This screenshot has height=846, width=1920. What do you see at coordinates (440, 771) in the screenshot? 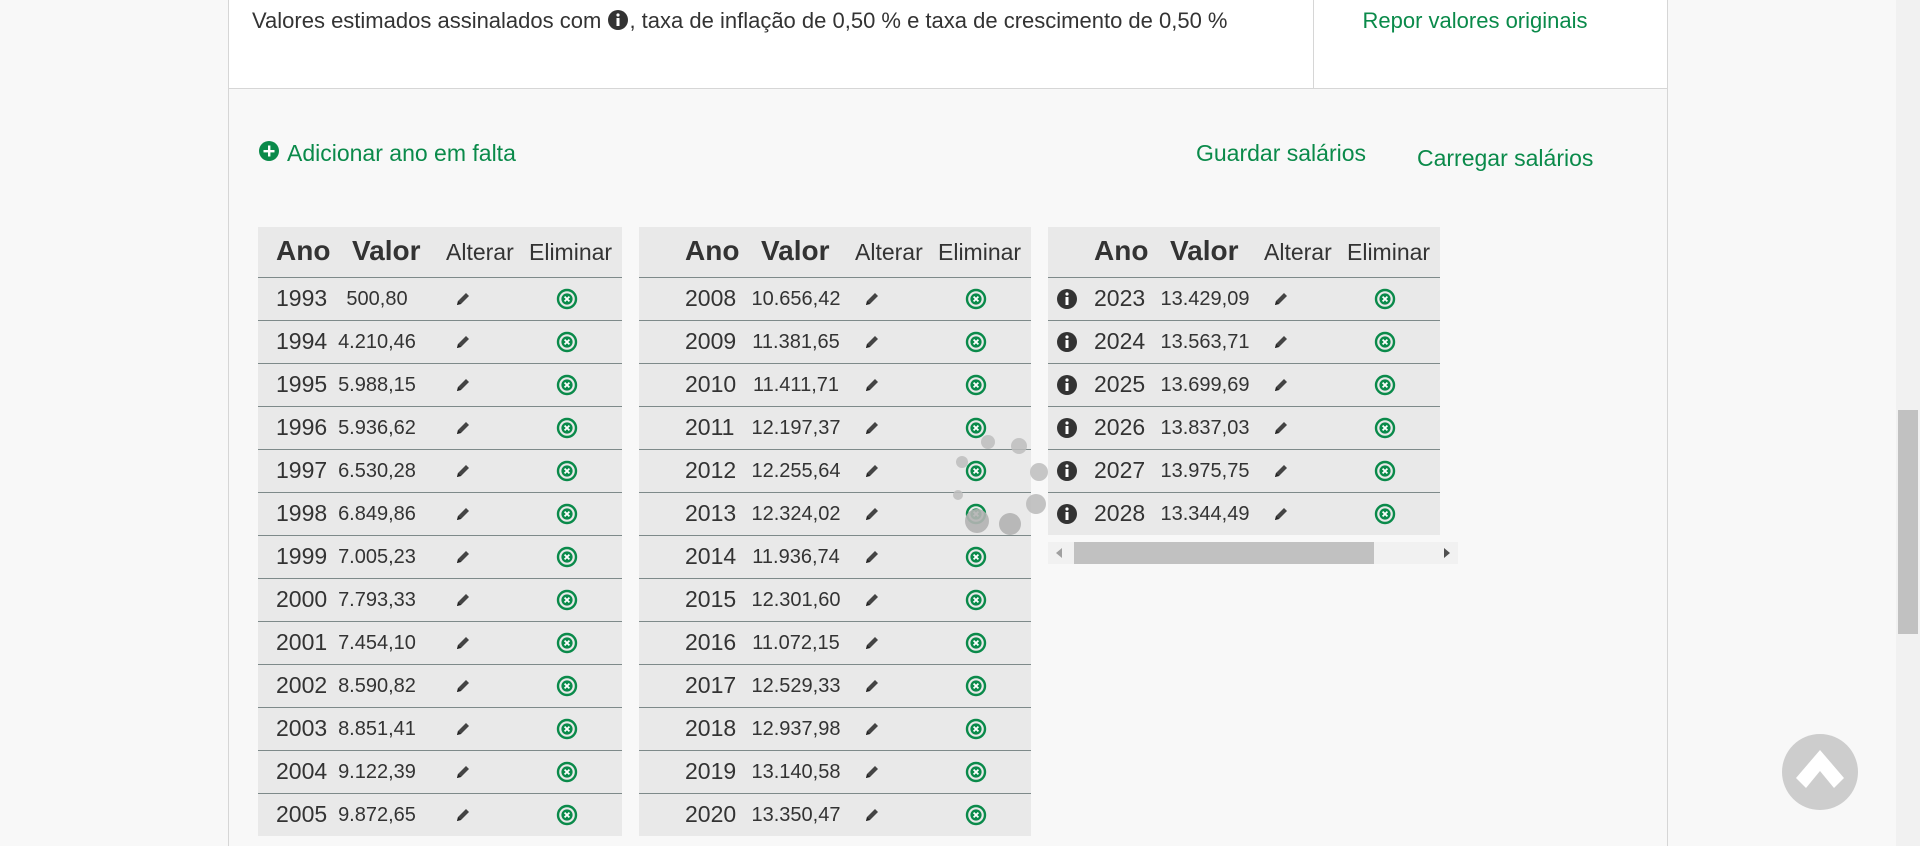
I see `table-row: 2004 9.122,39` at bounding box center [440, 771].